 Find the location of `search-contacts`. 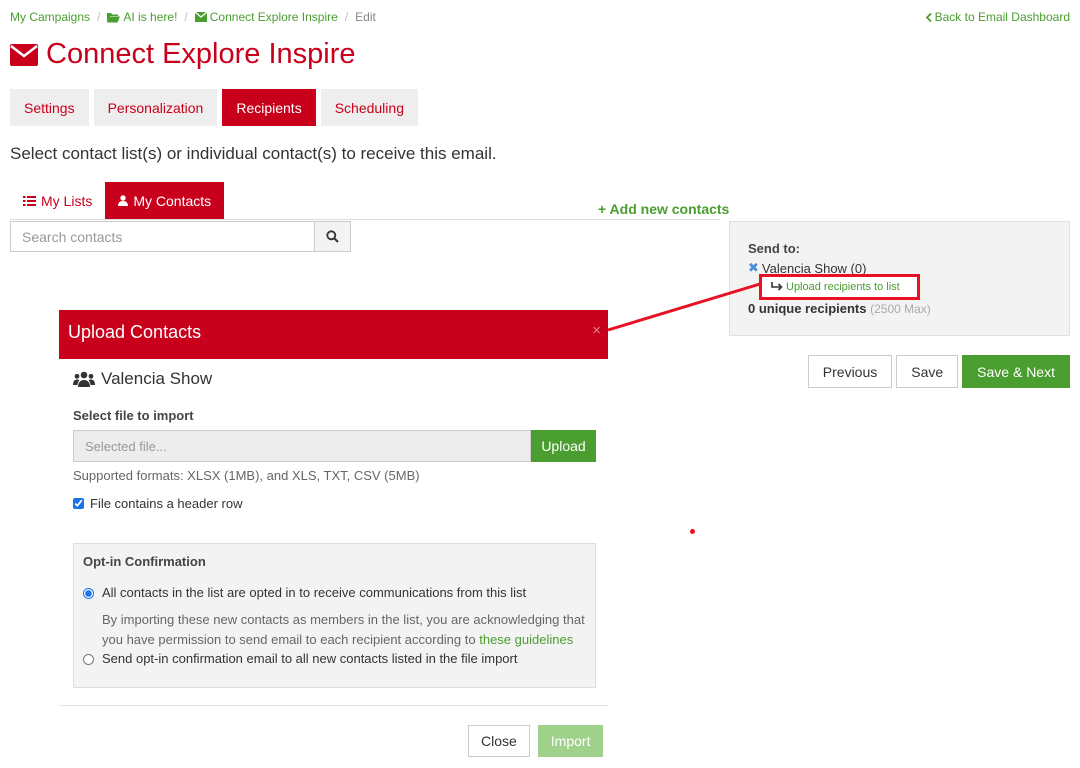

search-contacts is located at coordinates (180, 236).